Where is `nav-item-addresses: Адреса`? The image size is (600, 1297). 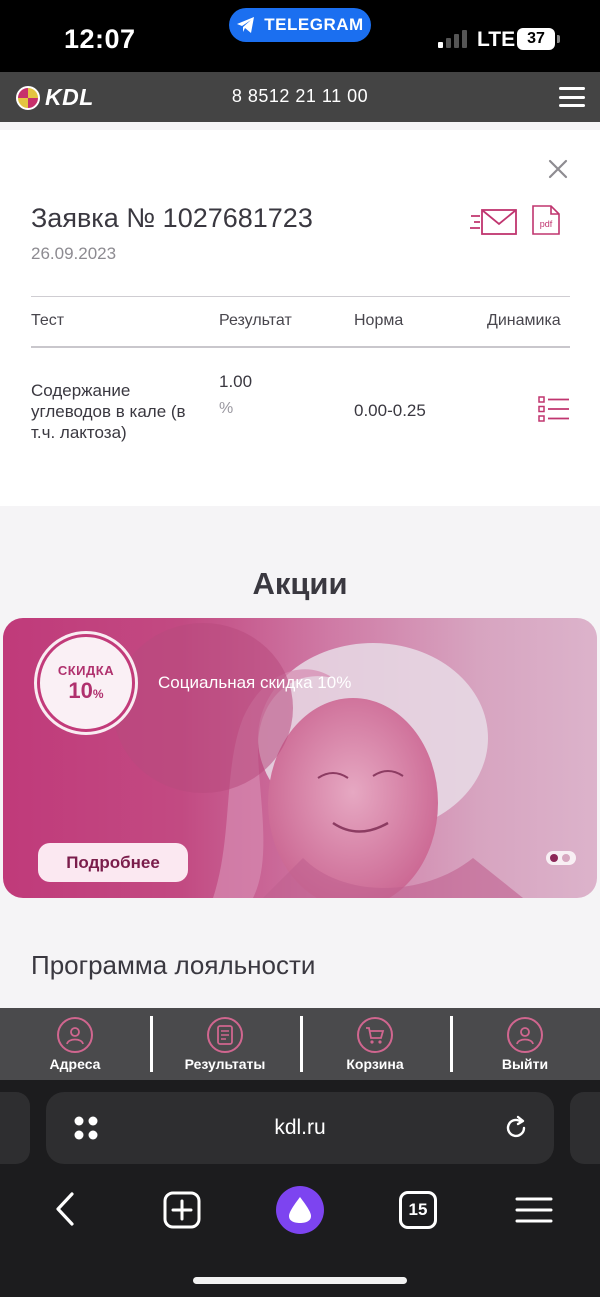
nav-item-addresses: Адреса is located at coordinates (75, 1044).